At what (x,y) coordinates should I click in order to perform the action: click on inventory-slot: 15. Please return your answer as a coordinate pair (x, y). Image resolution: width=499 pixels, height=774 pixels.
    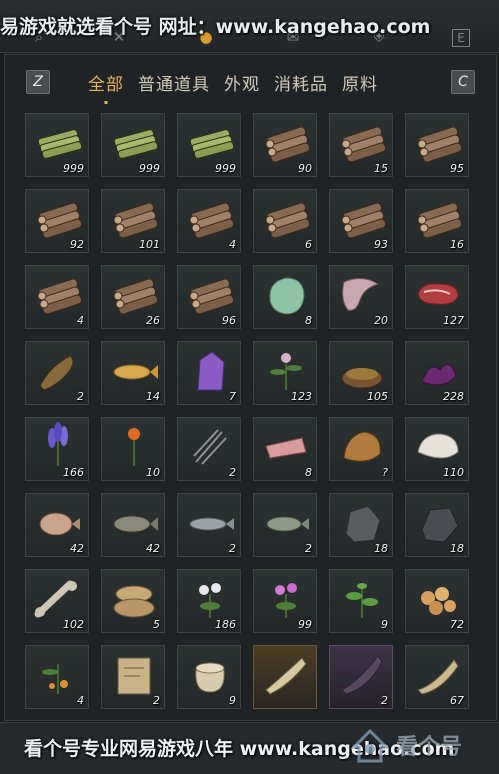
    Looking at the image, I should click on (361, 145).